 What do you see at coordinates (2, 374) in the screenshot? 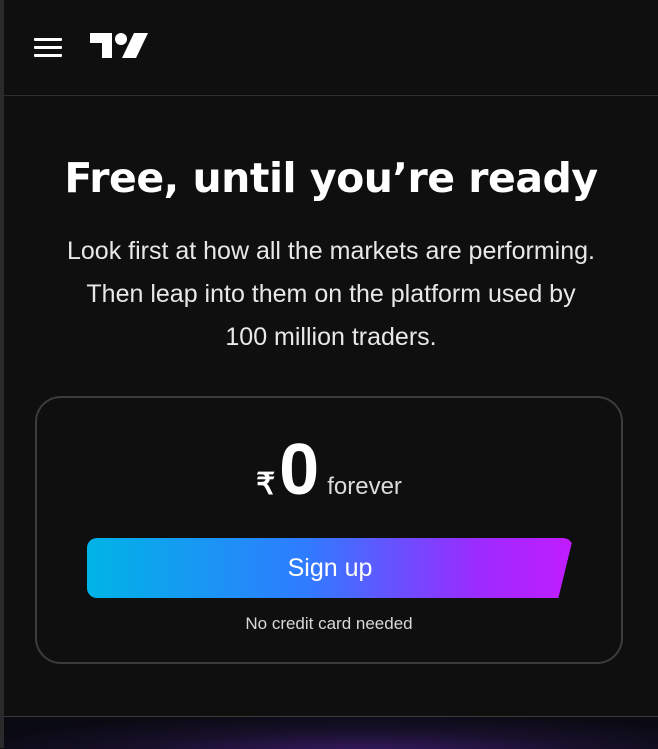
I see `window-frame-edge` at bounding box center [2, 374].